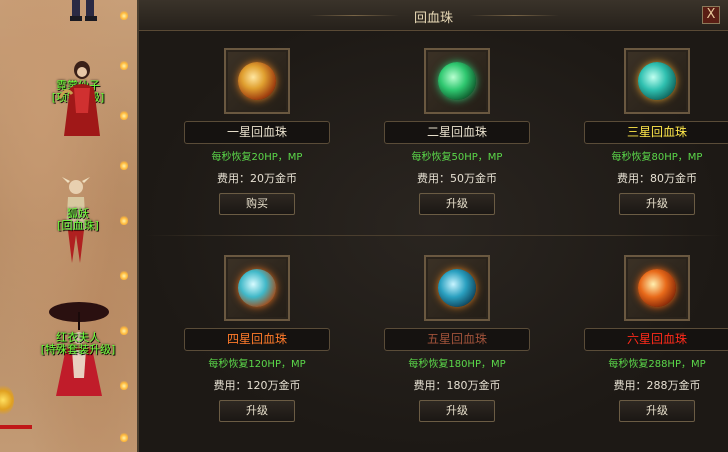 This screenshot has height=452, width=728. I want to click on item-name: 二星回血珠, so click(457, 132).